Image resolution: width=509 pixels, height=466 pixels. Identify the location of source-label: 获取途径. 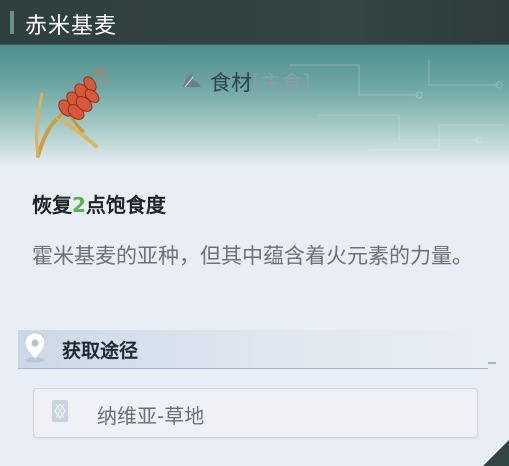
(100, 351).